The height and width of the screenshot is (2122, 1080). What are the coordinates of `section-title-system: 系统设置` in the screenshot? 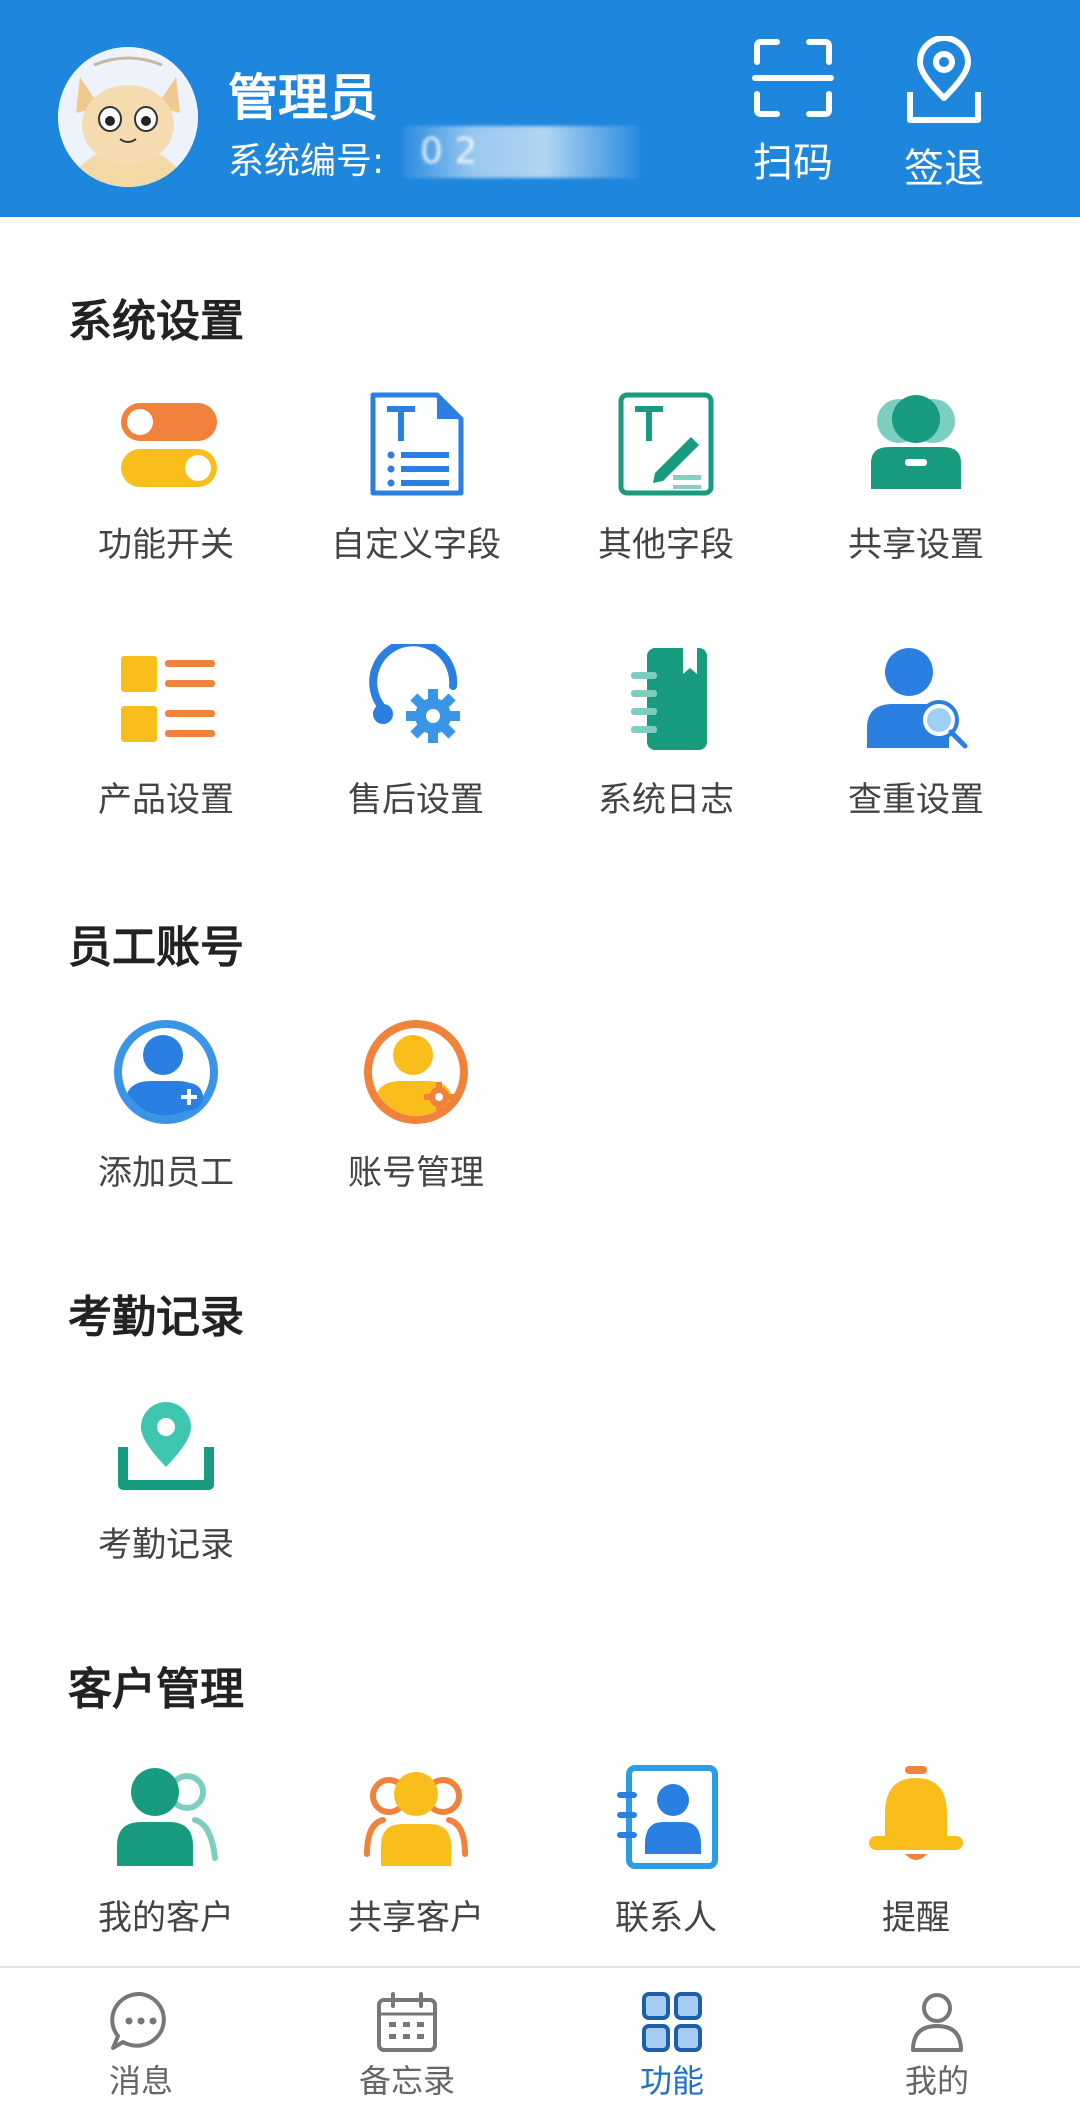 It's located at (156, 321).